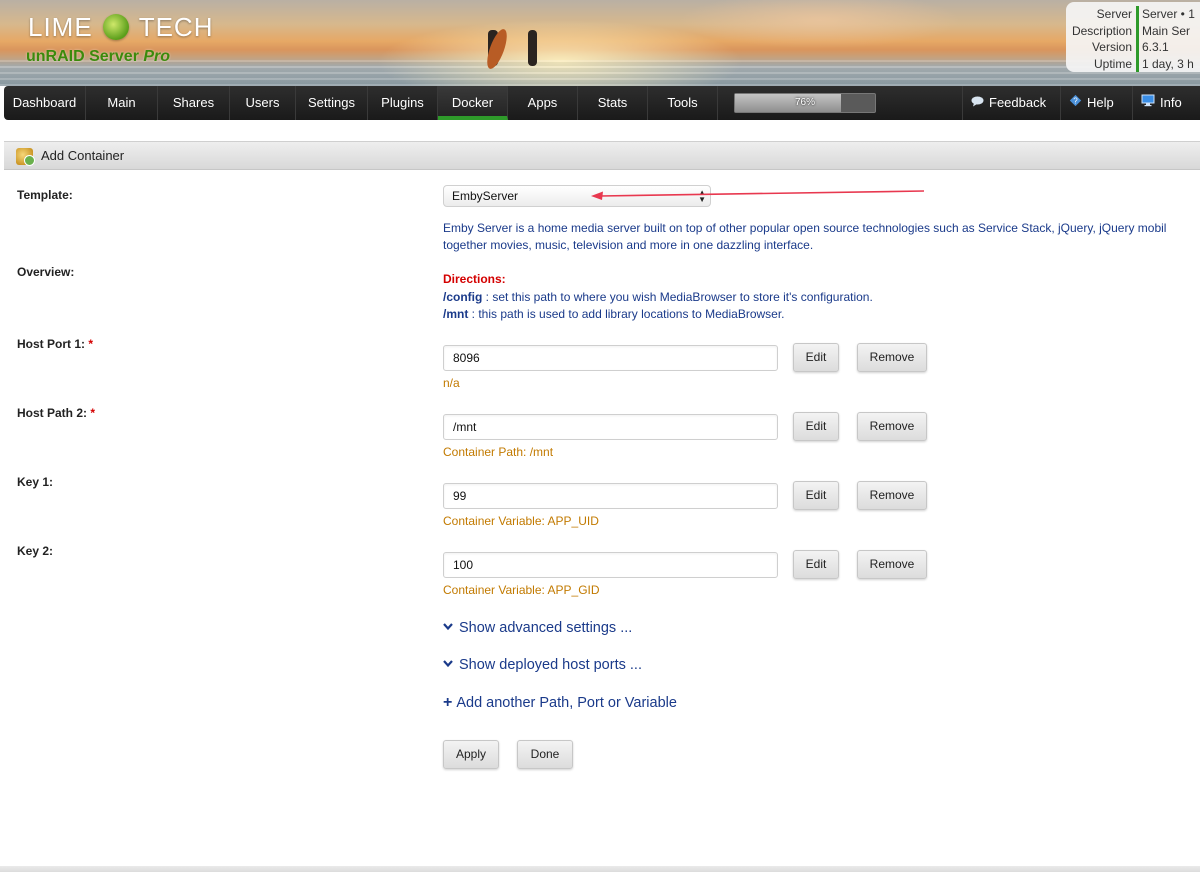 This screenshot has height=872, width=1200. What do you see at coordinates (1133, 14) in the screenshot?
I see `server-info-row: Server Server • 1` at bounding box center [1133, 14].